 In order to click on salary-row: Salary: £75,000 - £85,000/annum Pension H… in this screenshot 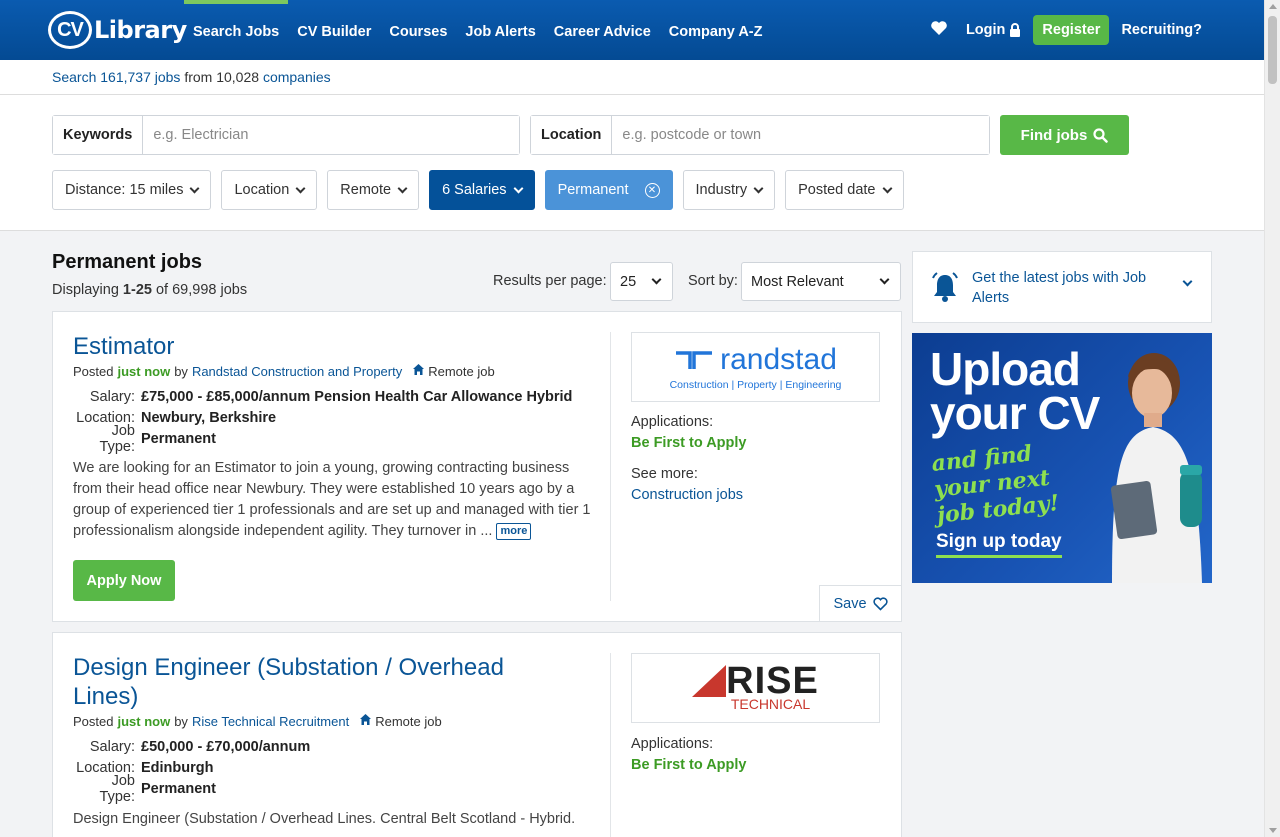, I will do `click(323, 396)`.